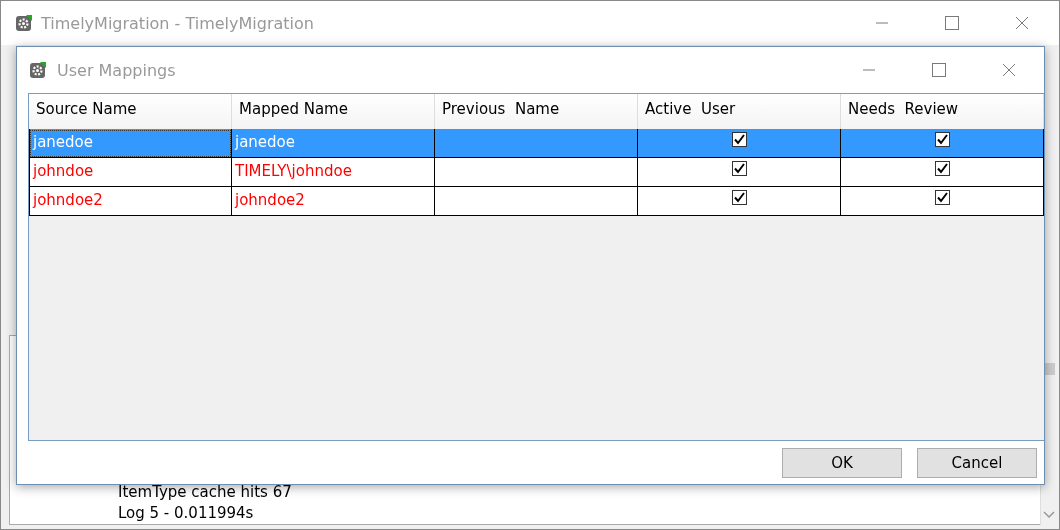 The image size is (1060, 530). What do you see at coordinates (205, 492) in the screenshot?
I see `log-line: ItemType cache hits 67` at bounding box center [205, 492].